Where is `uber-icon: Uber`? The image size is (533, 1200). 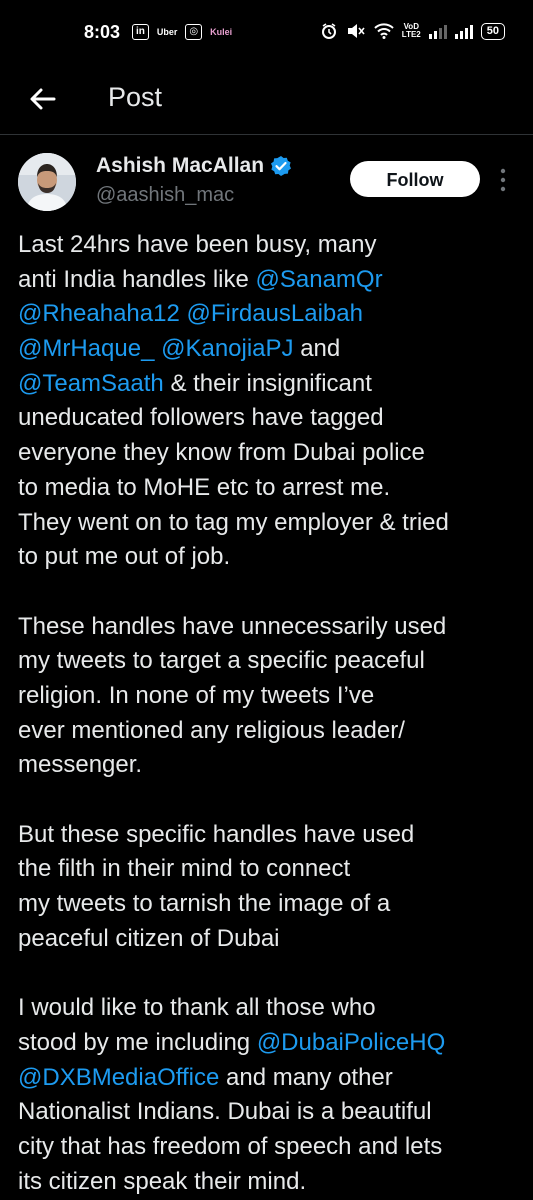 uber-icon: Uber is located at coordinates (167, 32).